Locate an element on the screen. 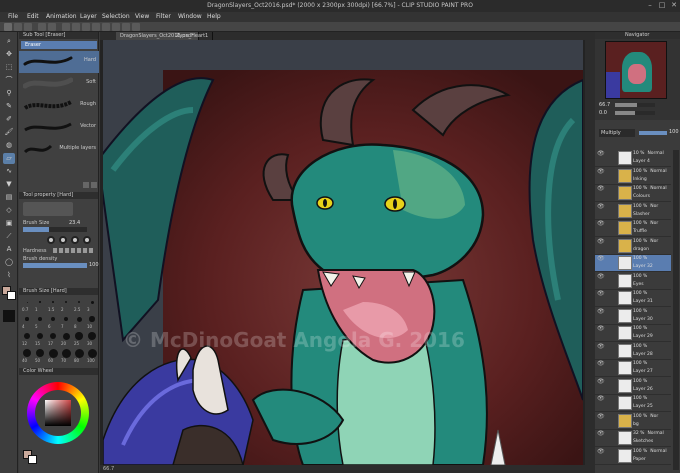  menu-filter: Filter is located at coordinates (163, 17).